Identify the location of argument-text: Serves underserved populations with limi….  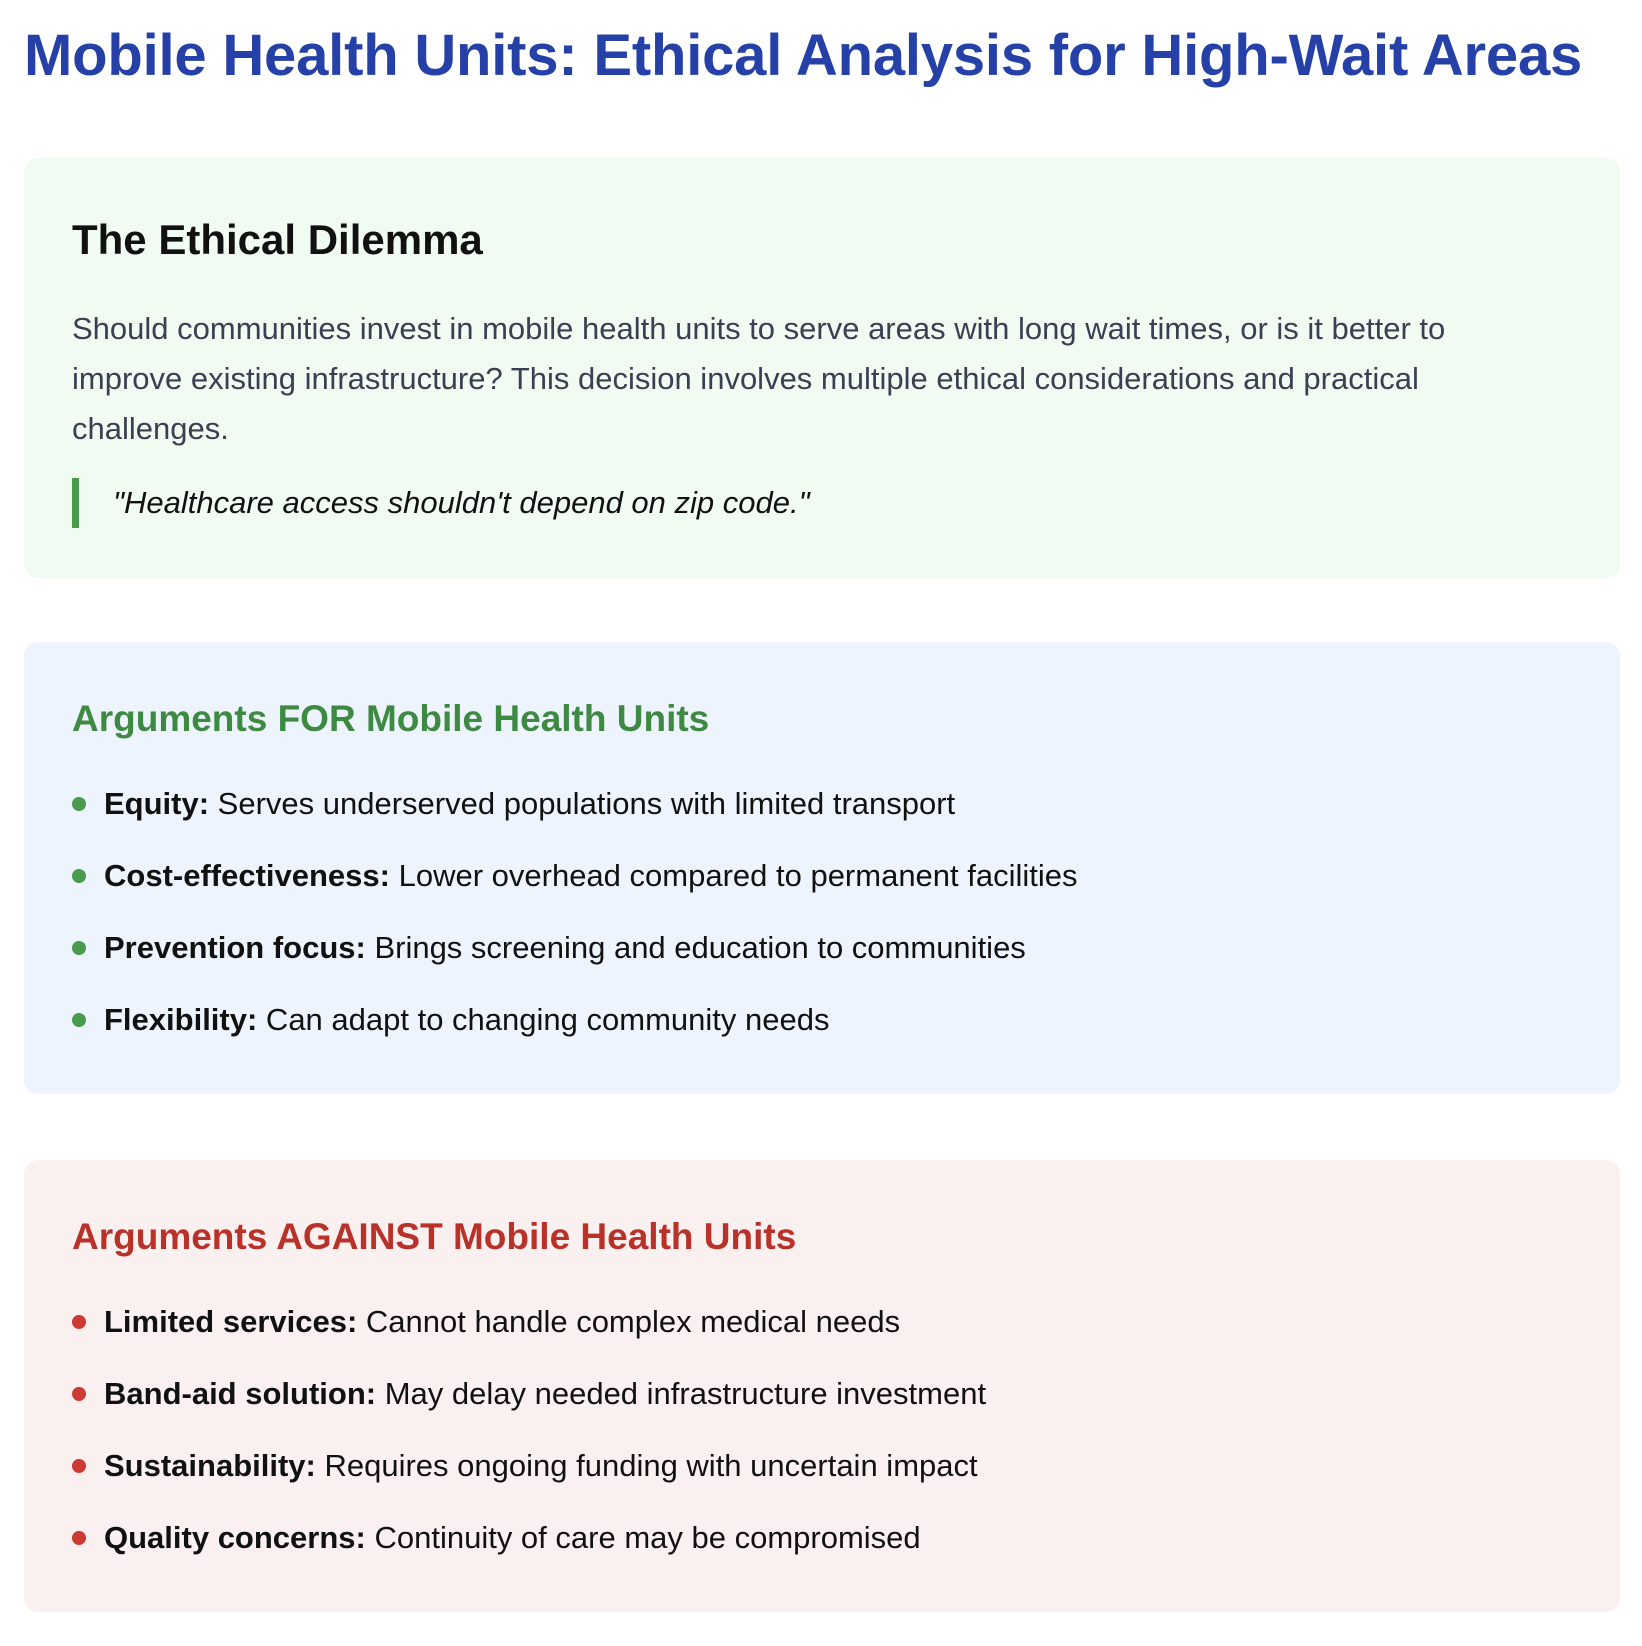
(582, 803).